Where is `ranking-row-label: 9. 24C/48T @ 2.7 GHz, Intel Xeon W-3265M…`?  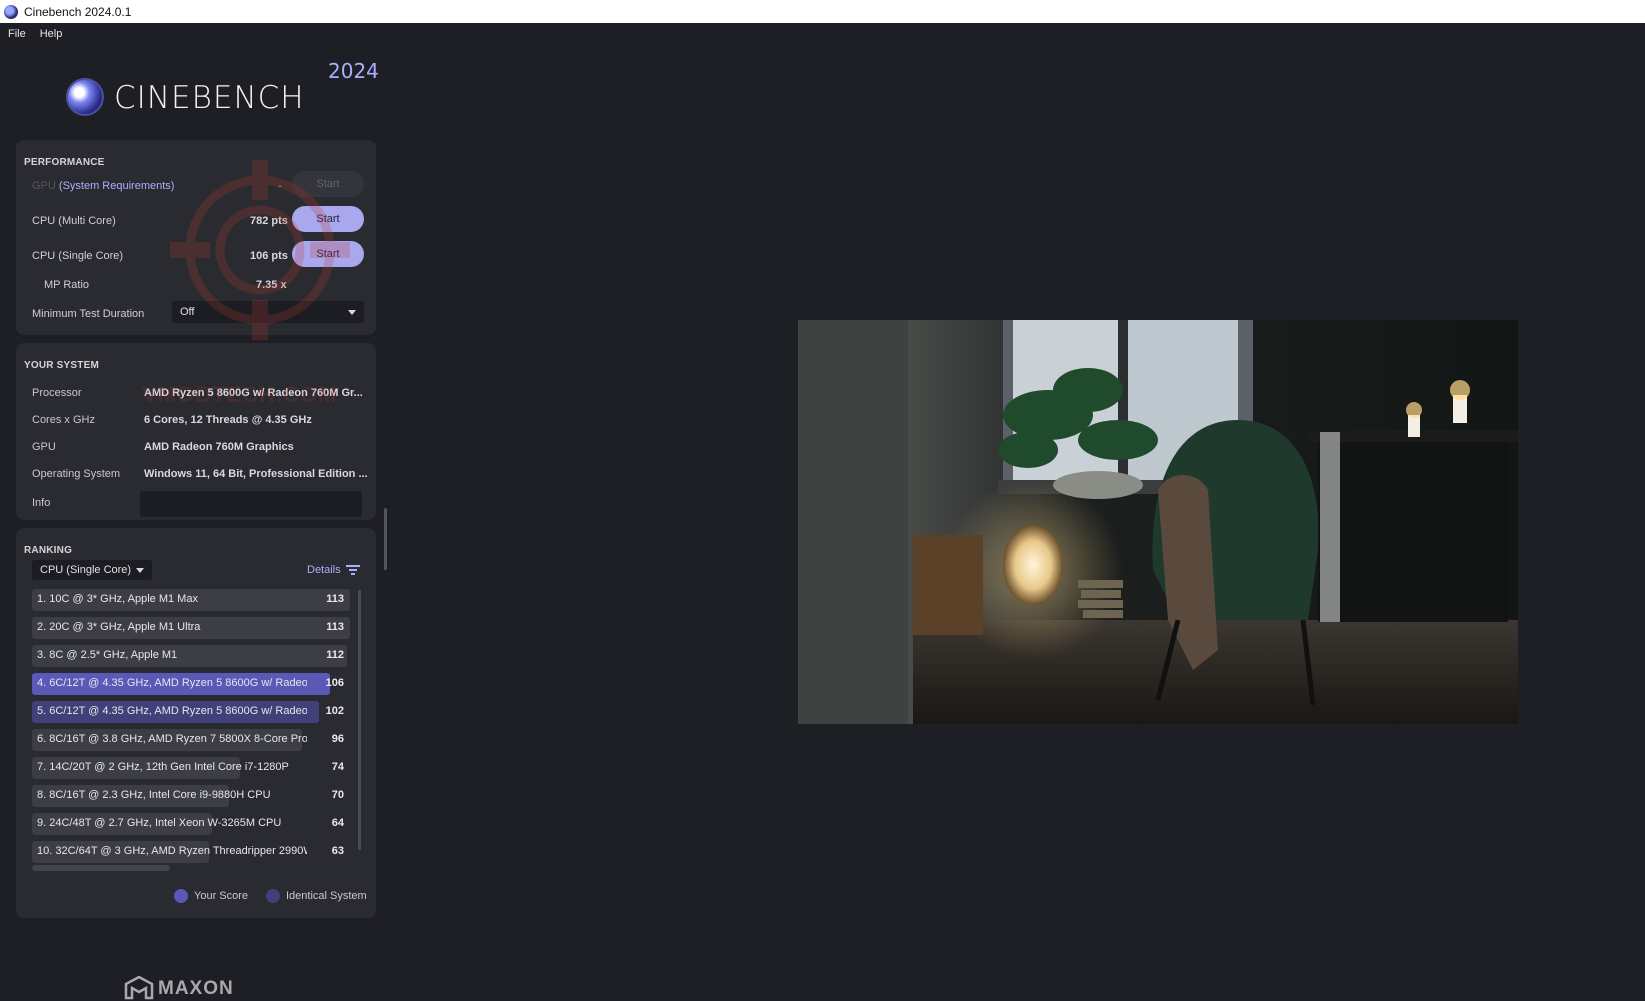 ranking-row-label: 9. 24C/48T @ 2.7 GHz, Intel Xeon W-3265M… is located at coordinates (159, 823).